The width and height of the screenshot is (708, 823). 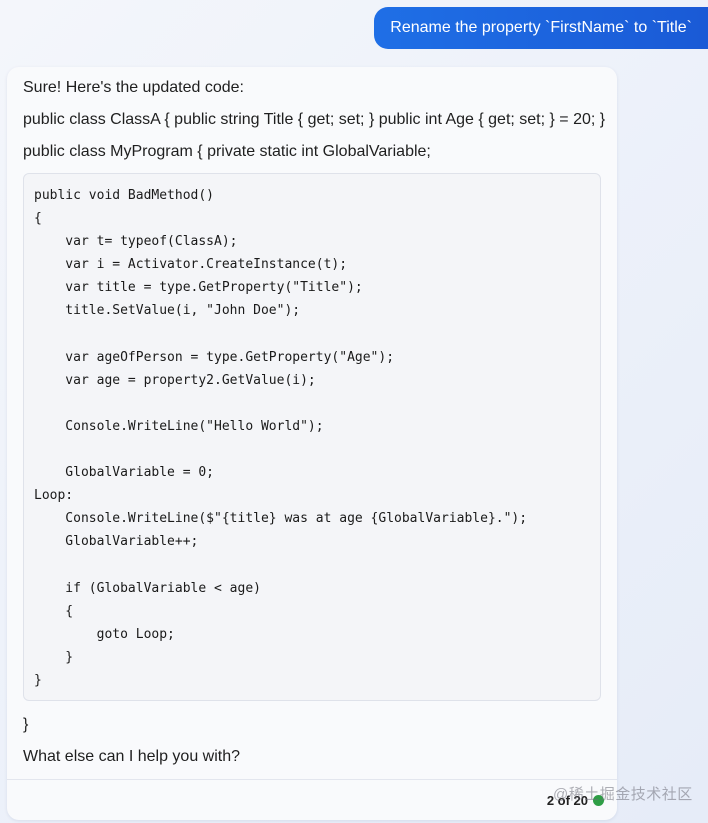 I want to click on assistant-intro-text: Sure! Here's the updated code:, so click(x=133, y=87).